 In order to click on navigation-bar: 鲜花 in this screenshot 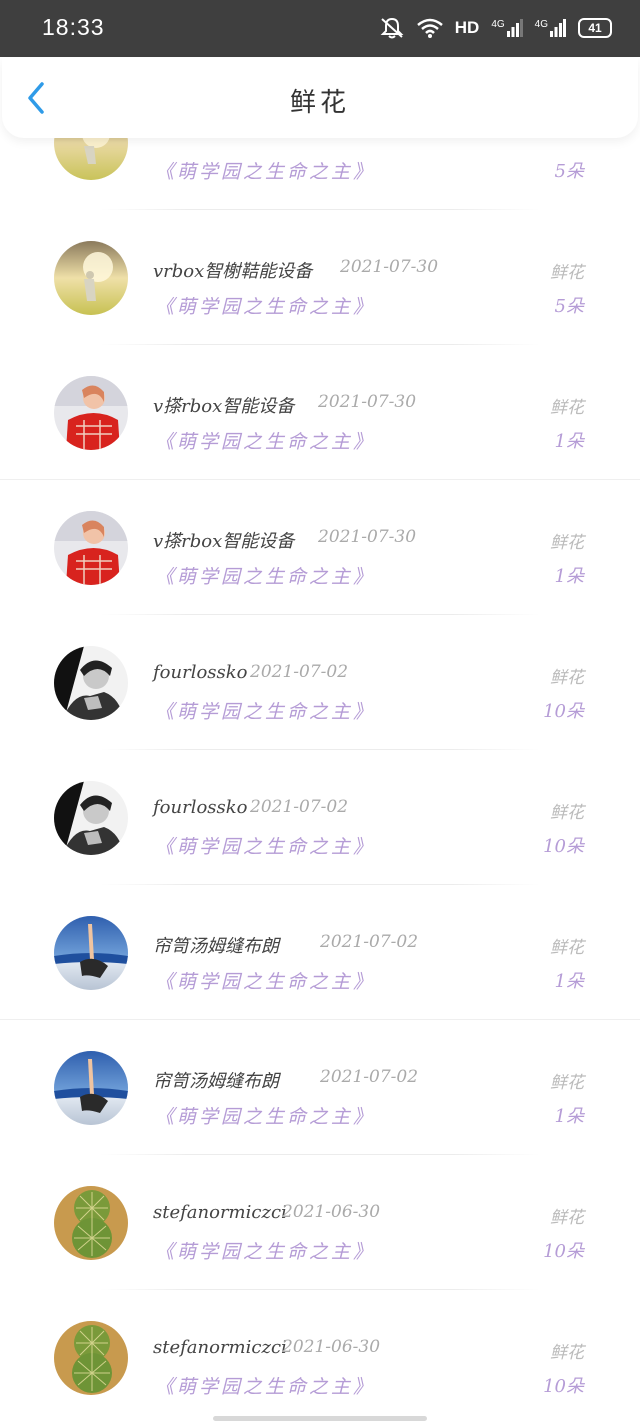, I will do `click(320, 98)`.